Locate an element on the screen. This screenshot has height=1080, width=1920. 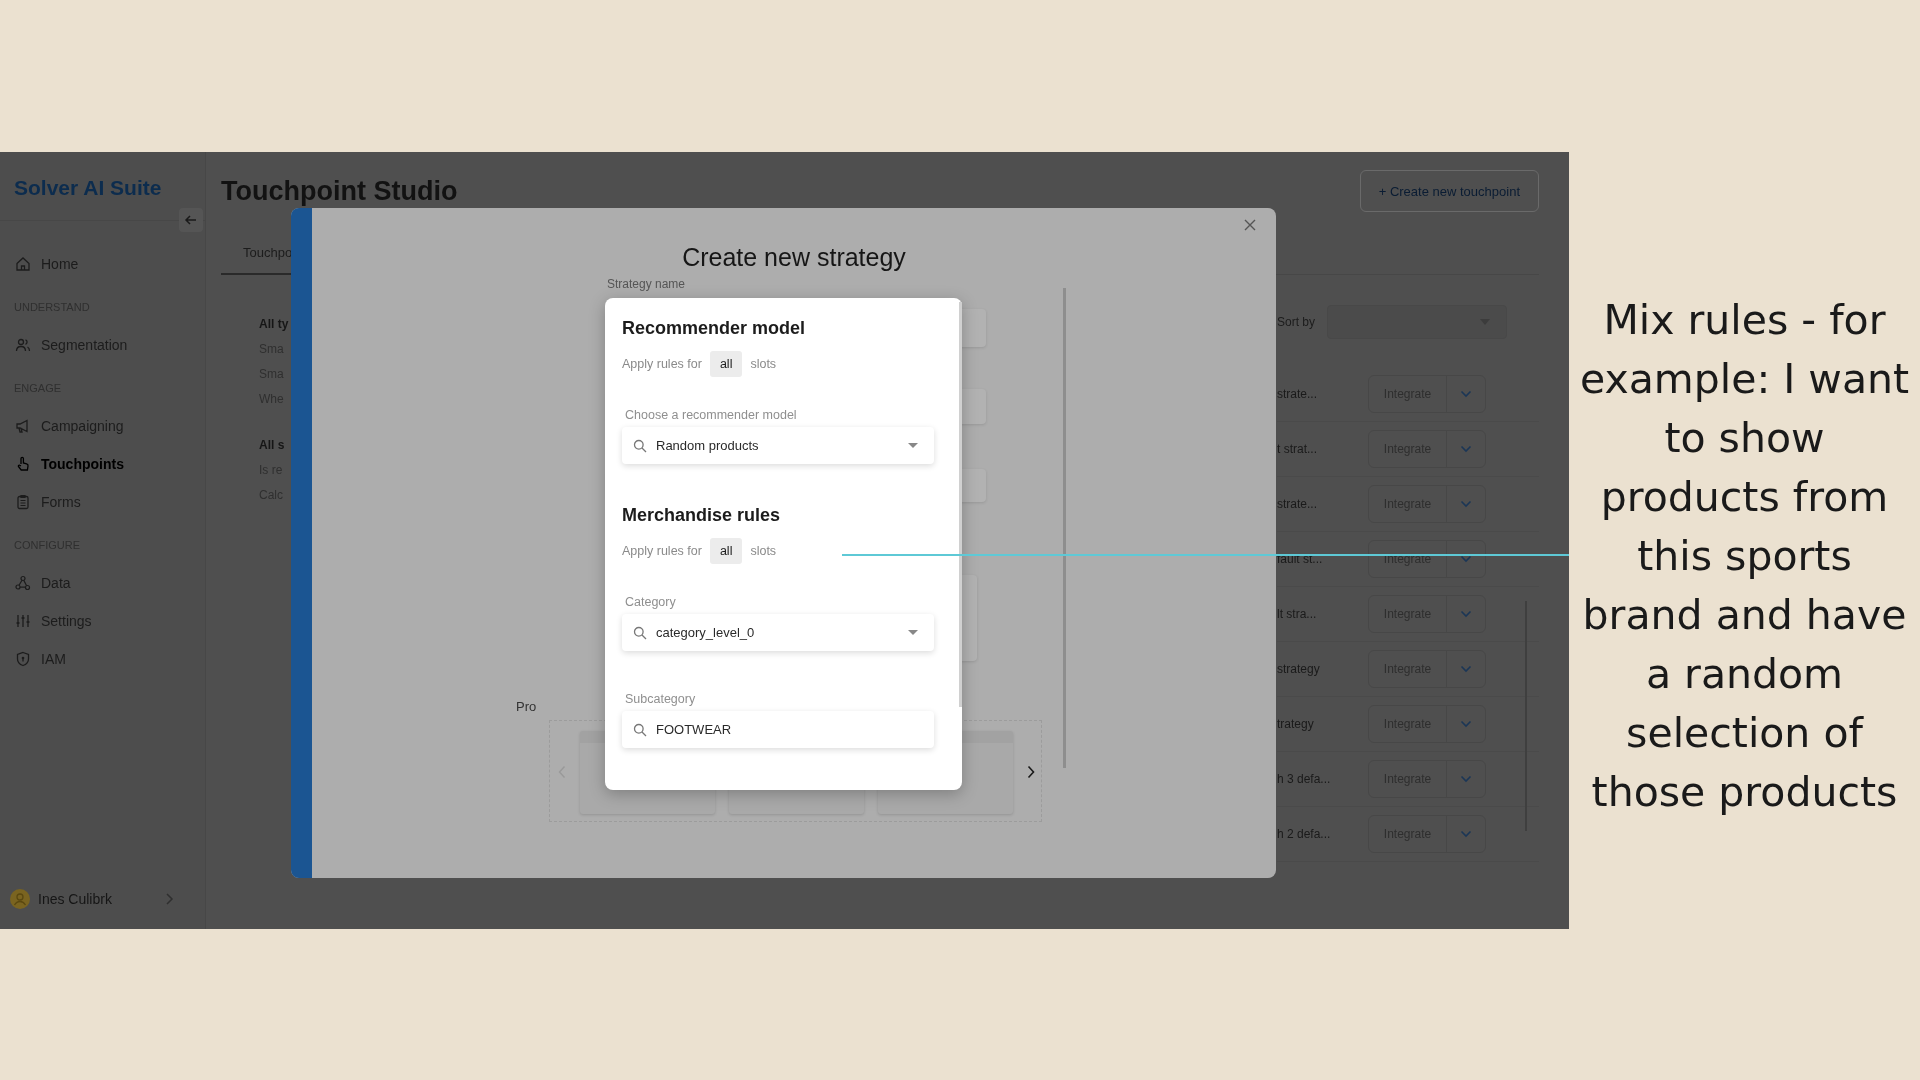
chevron-right-icon is located at coordinates (1031, 772).